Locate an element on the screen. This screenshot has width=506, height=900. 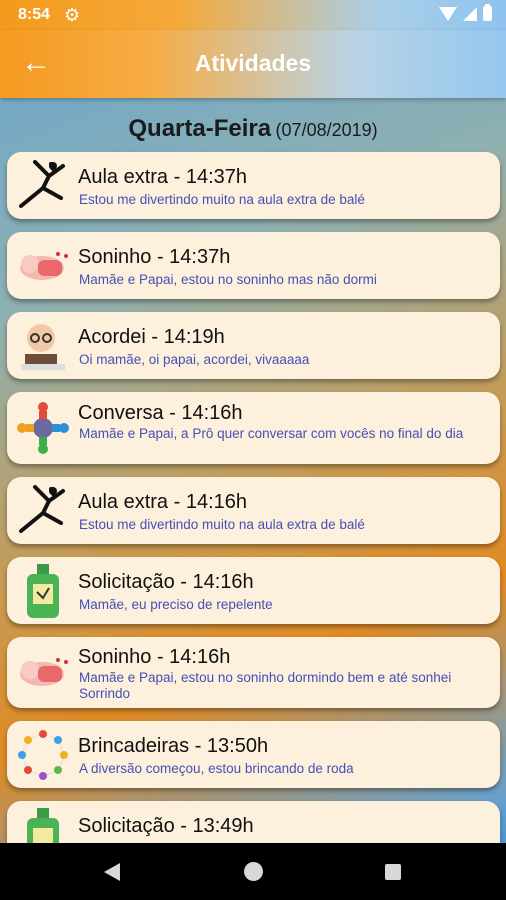
day-header: Quarta-Feira (07/08/2019) is located at coordinates (253, 129).